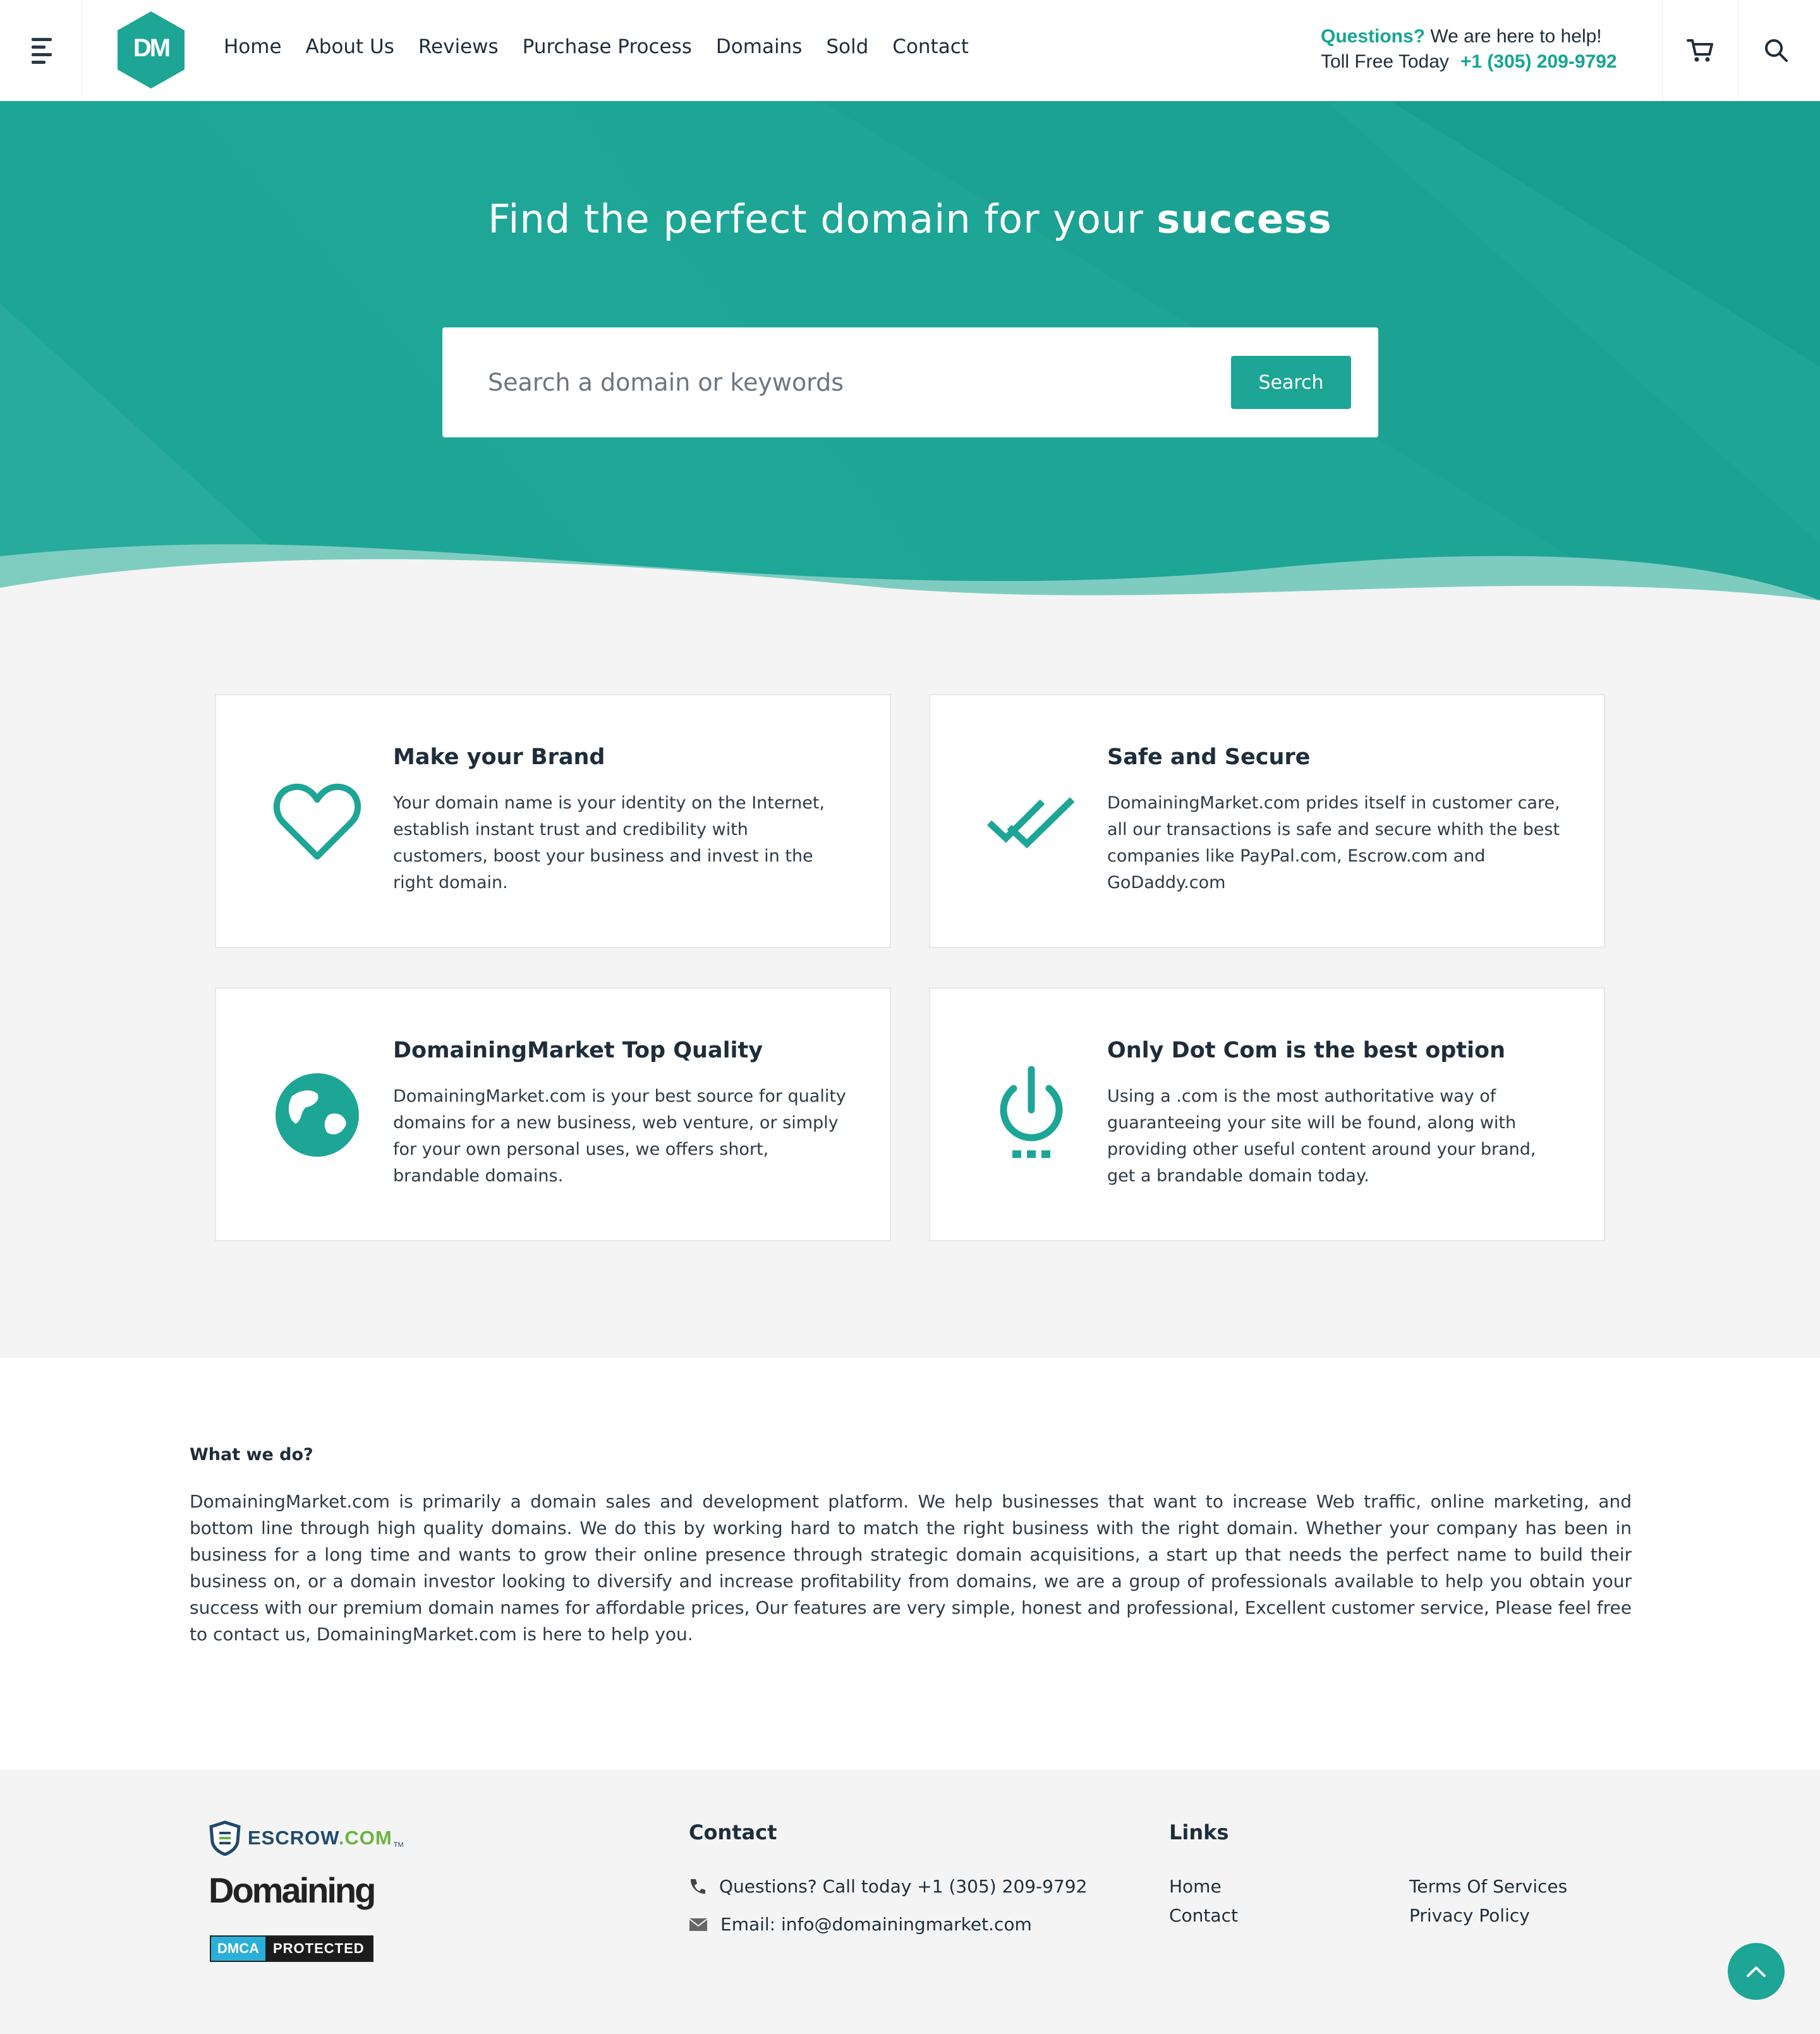 This screenshot has width=1820, height=2034. Describe the element at coordinates (1306, 1050) in the screenshot. I see `feature-title: Only Dot Com is the best option` at that location.